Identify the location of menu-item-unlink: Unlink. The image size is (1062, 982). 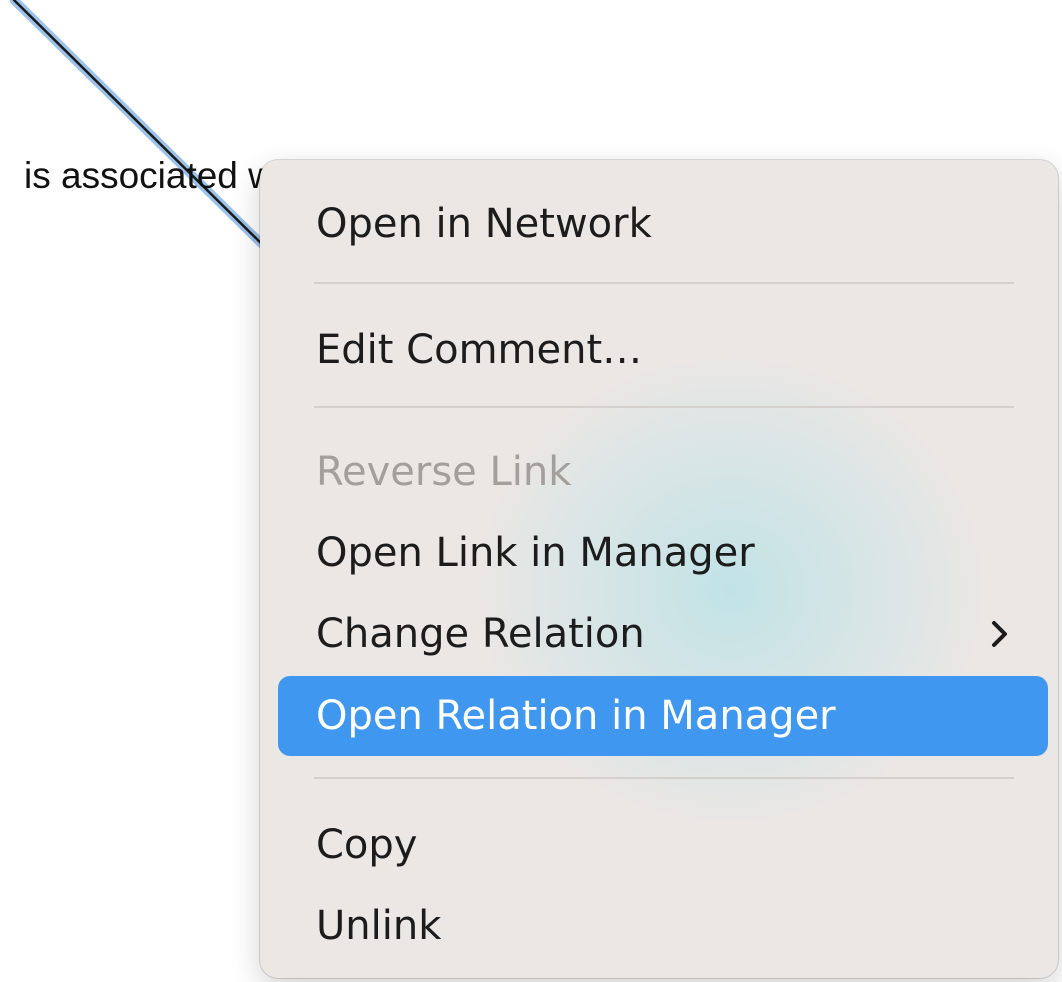
(663, 926).